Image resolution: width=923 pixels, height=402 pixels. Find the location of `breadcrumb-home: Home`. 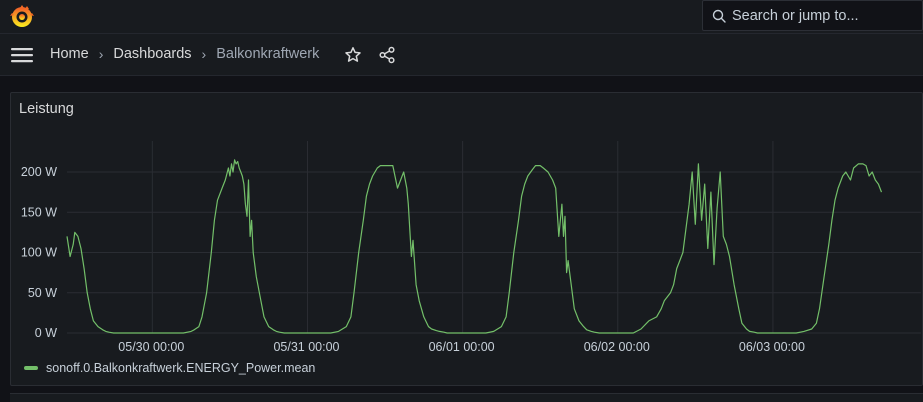

breadcrumb-home: Home is located at coordinates (69, 54).